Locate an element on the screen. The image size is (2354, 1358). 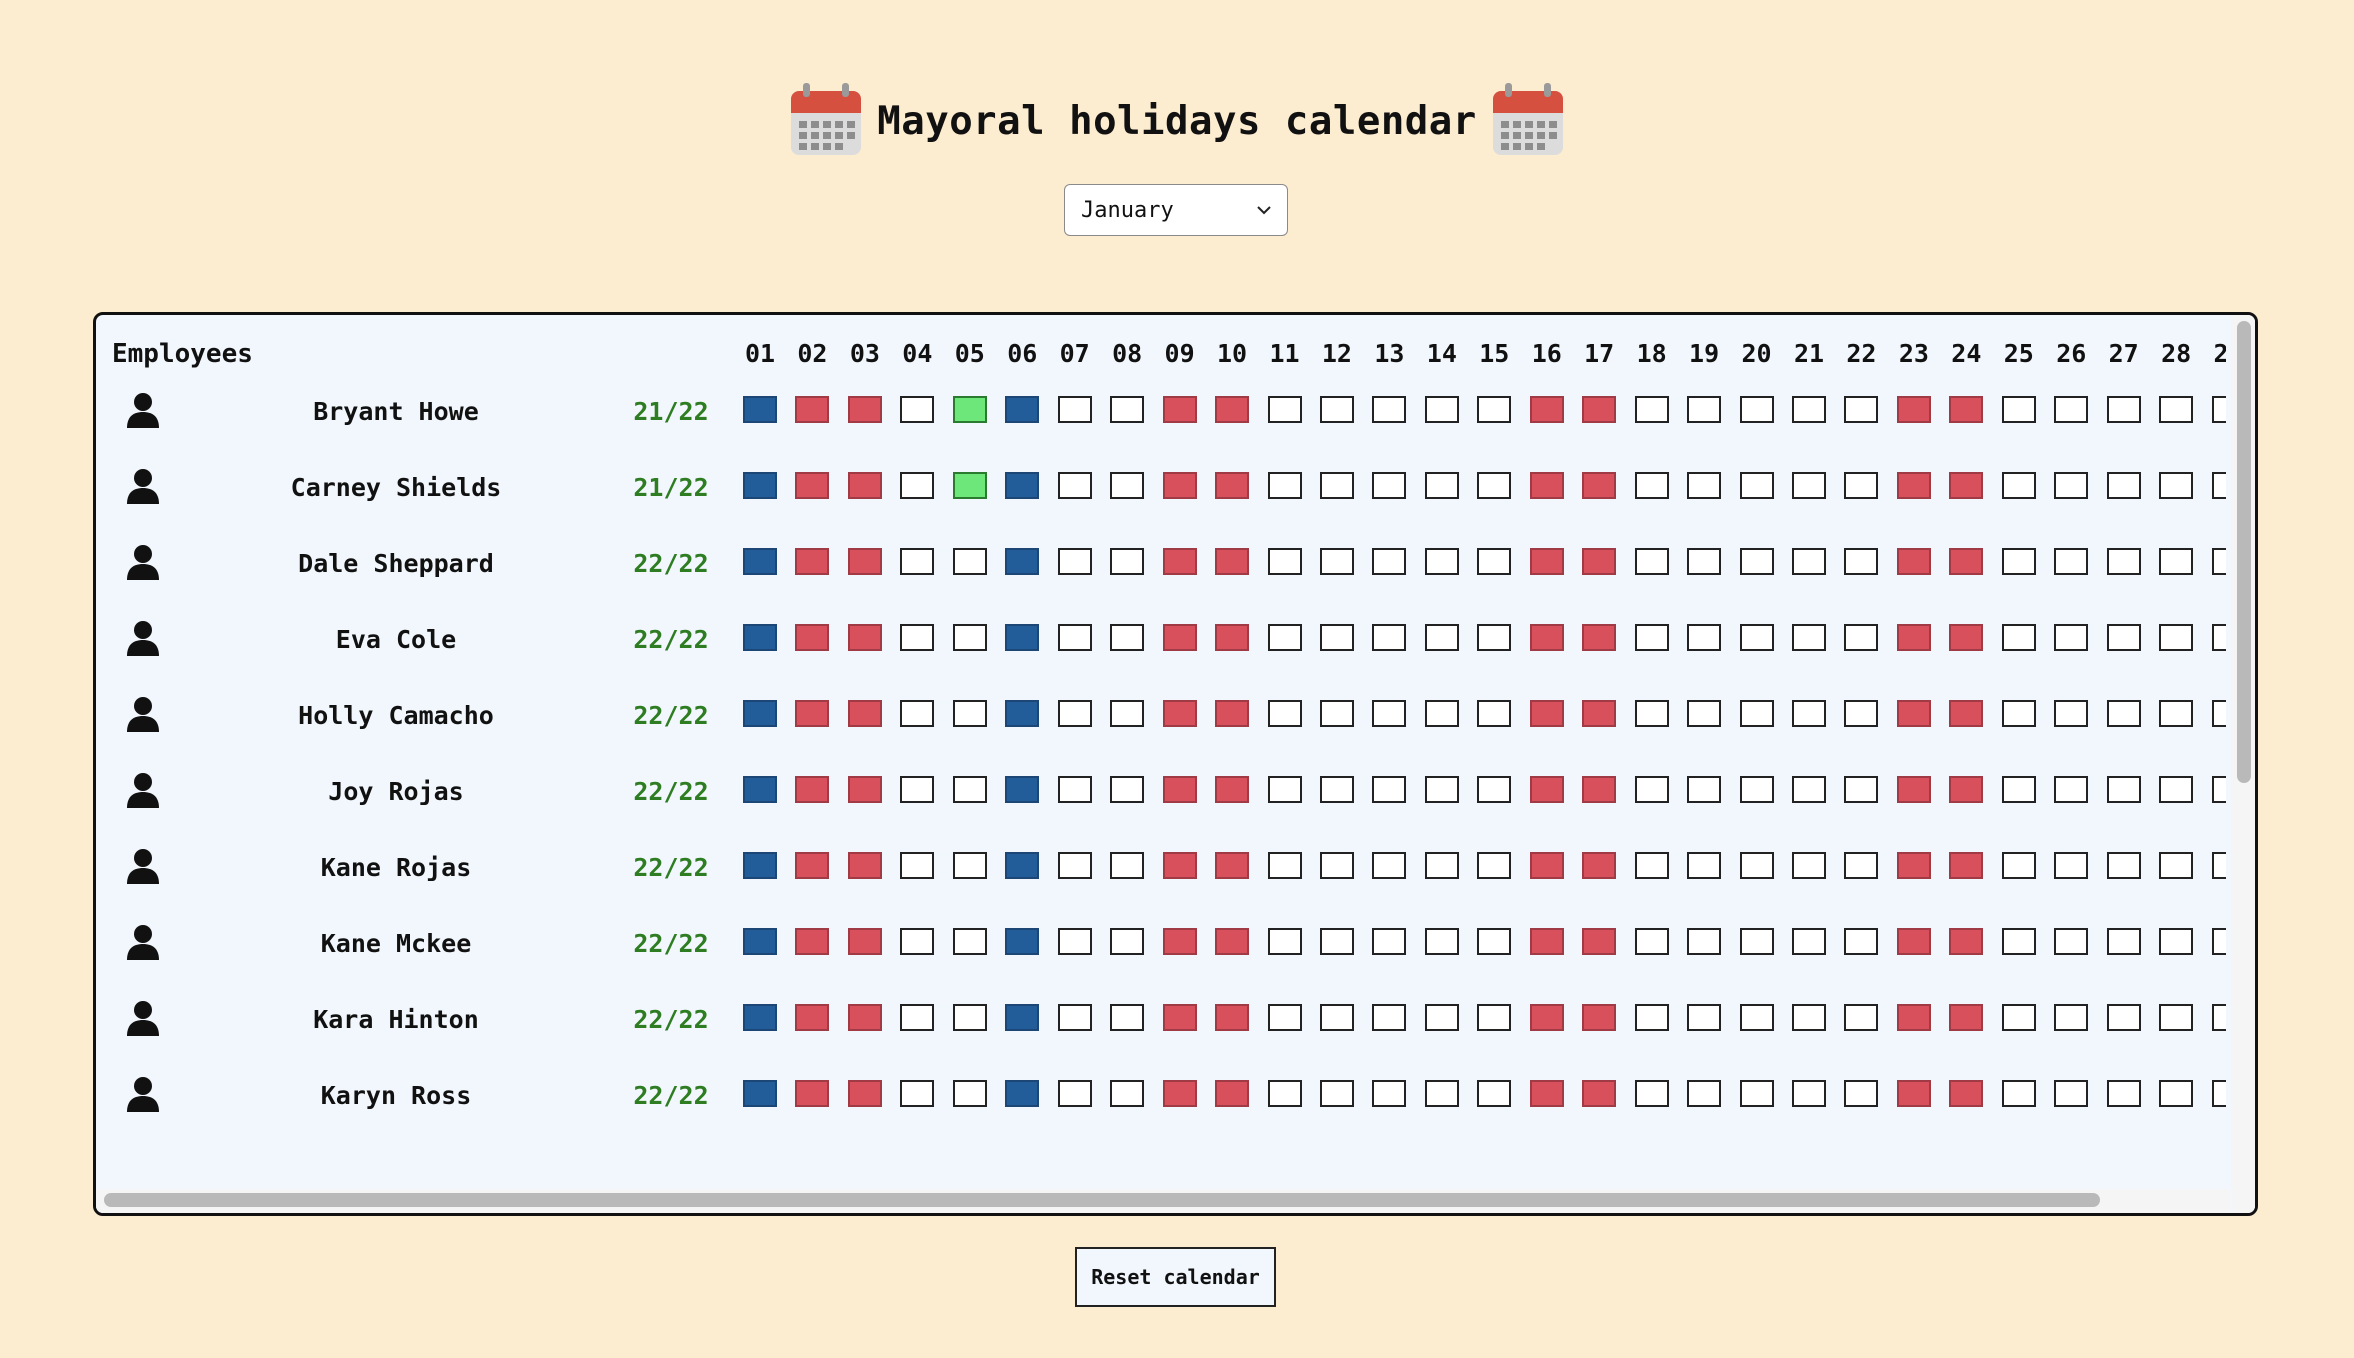
horizontal-scrollbar-thumb is located at coordinates (1102, 1200).